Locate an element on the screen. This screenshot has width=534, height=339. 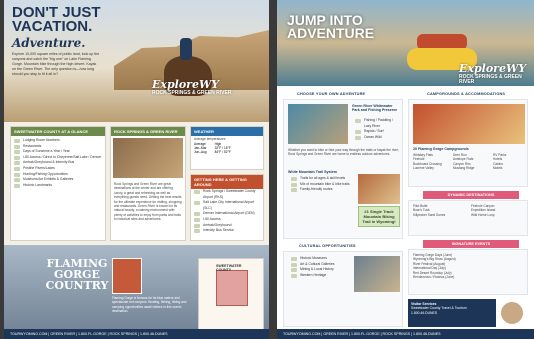
feature-item: Fishing / Paddling / Lazy River is located at coordinates (376, 123).